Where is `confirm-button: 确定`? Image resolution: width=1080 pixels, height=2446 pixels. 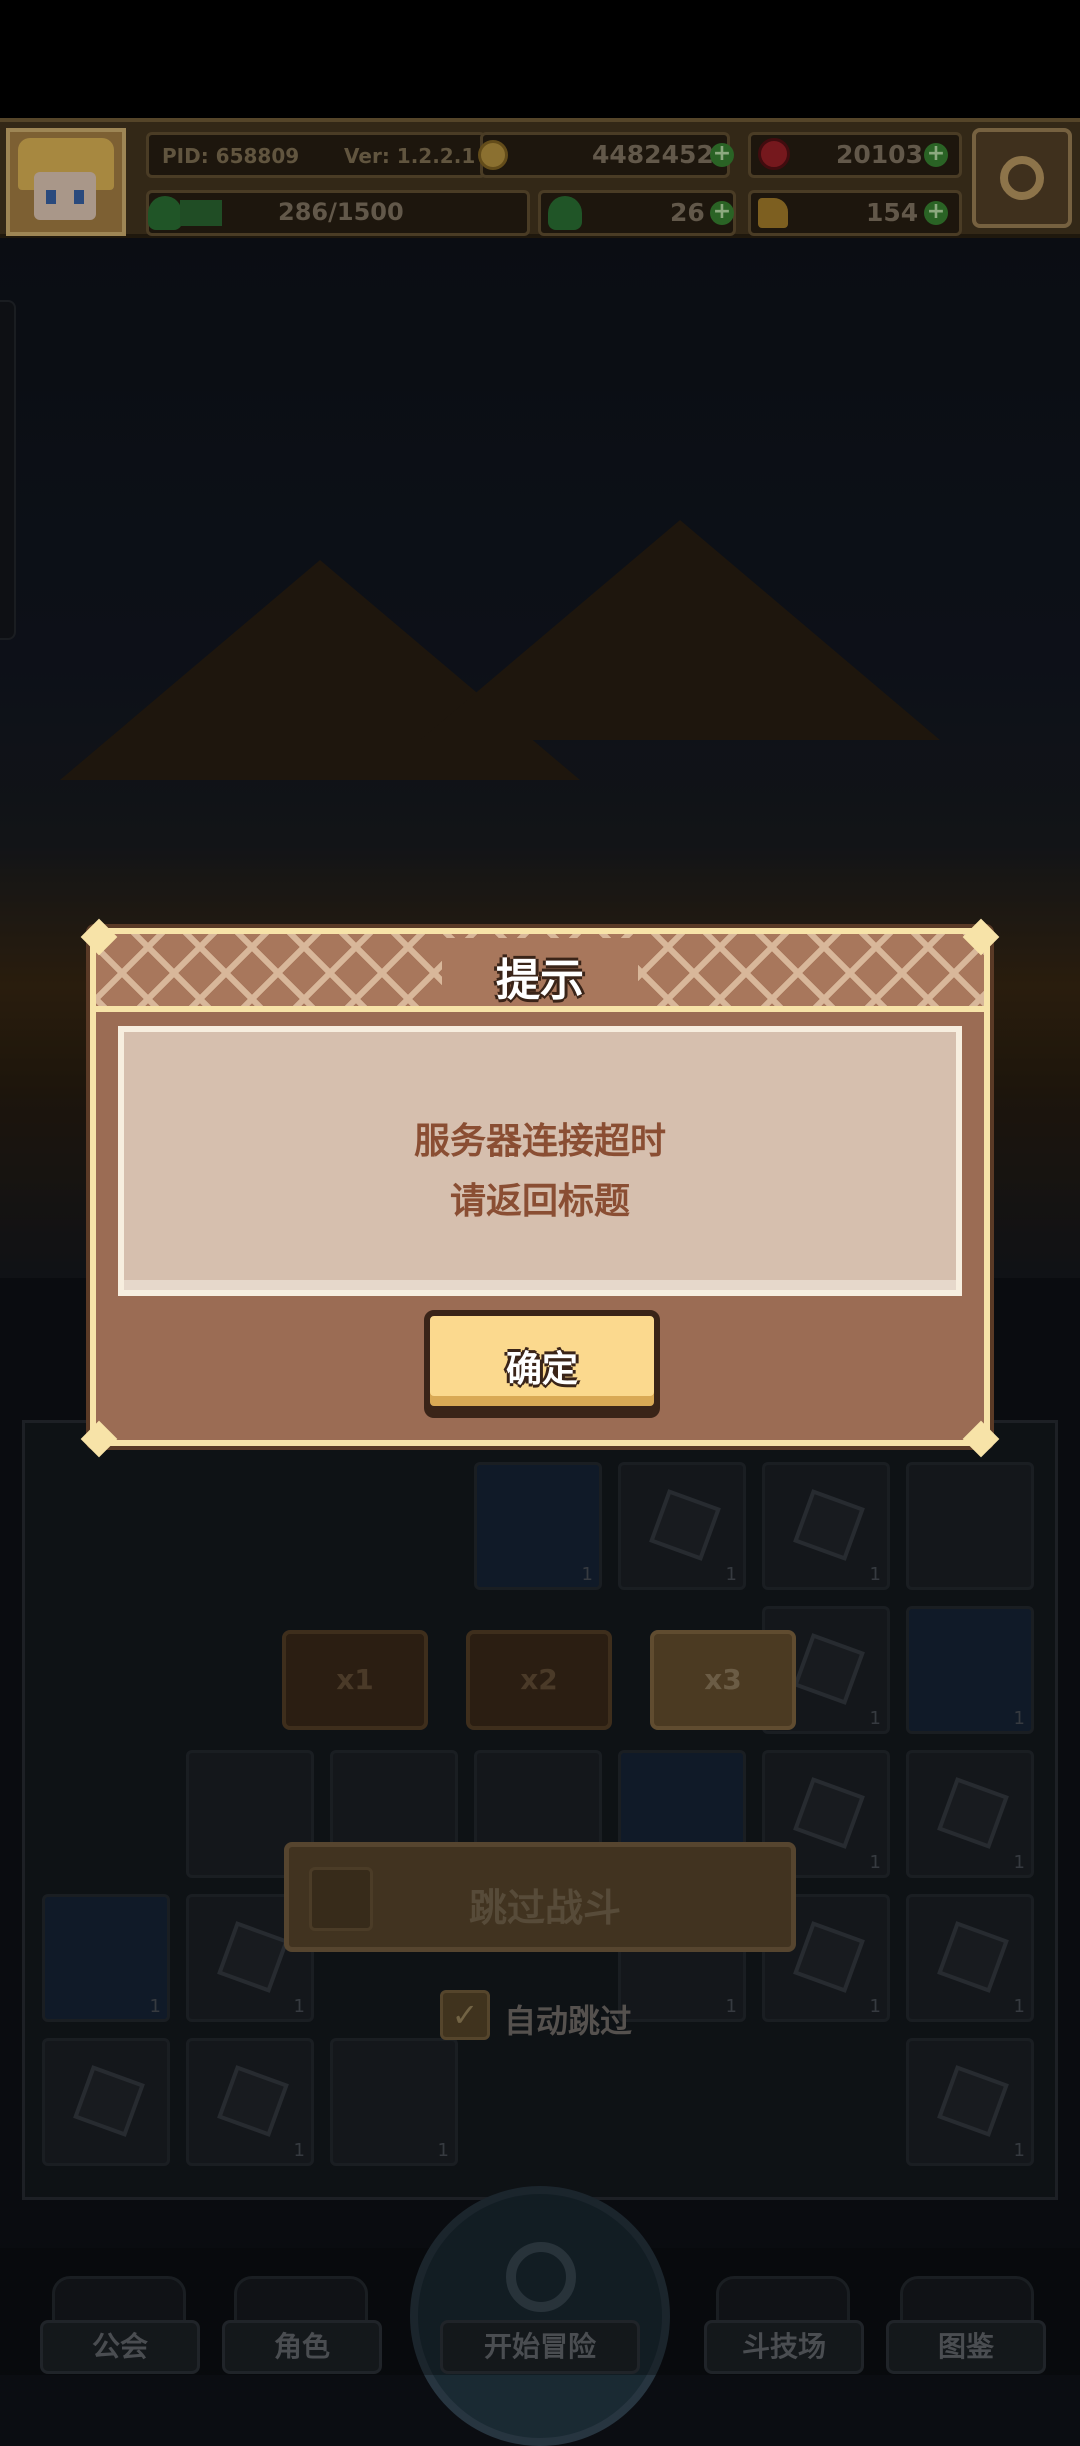 confirm-button: 确定 is located at coordinates (542, 1361).